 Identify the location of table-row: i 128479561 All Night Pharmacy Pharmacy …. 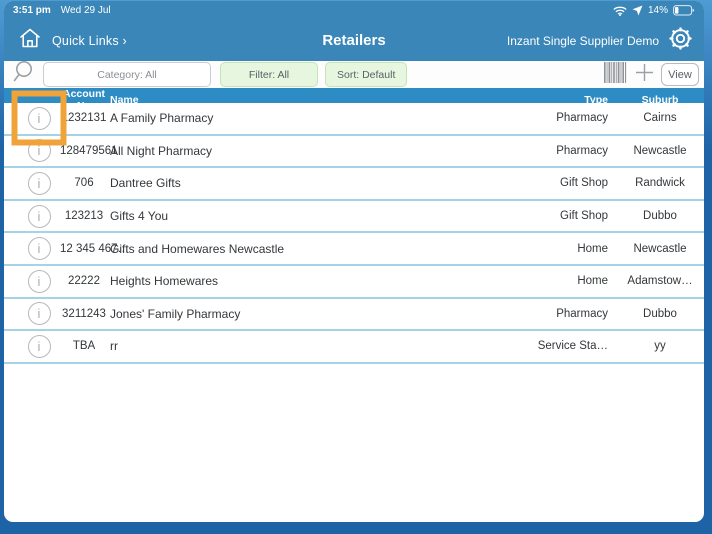
(354, 152).